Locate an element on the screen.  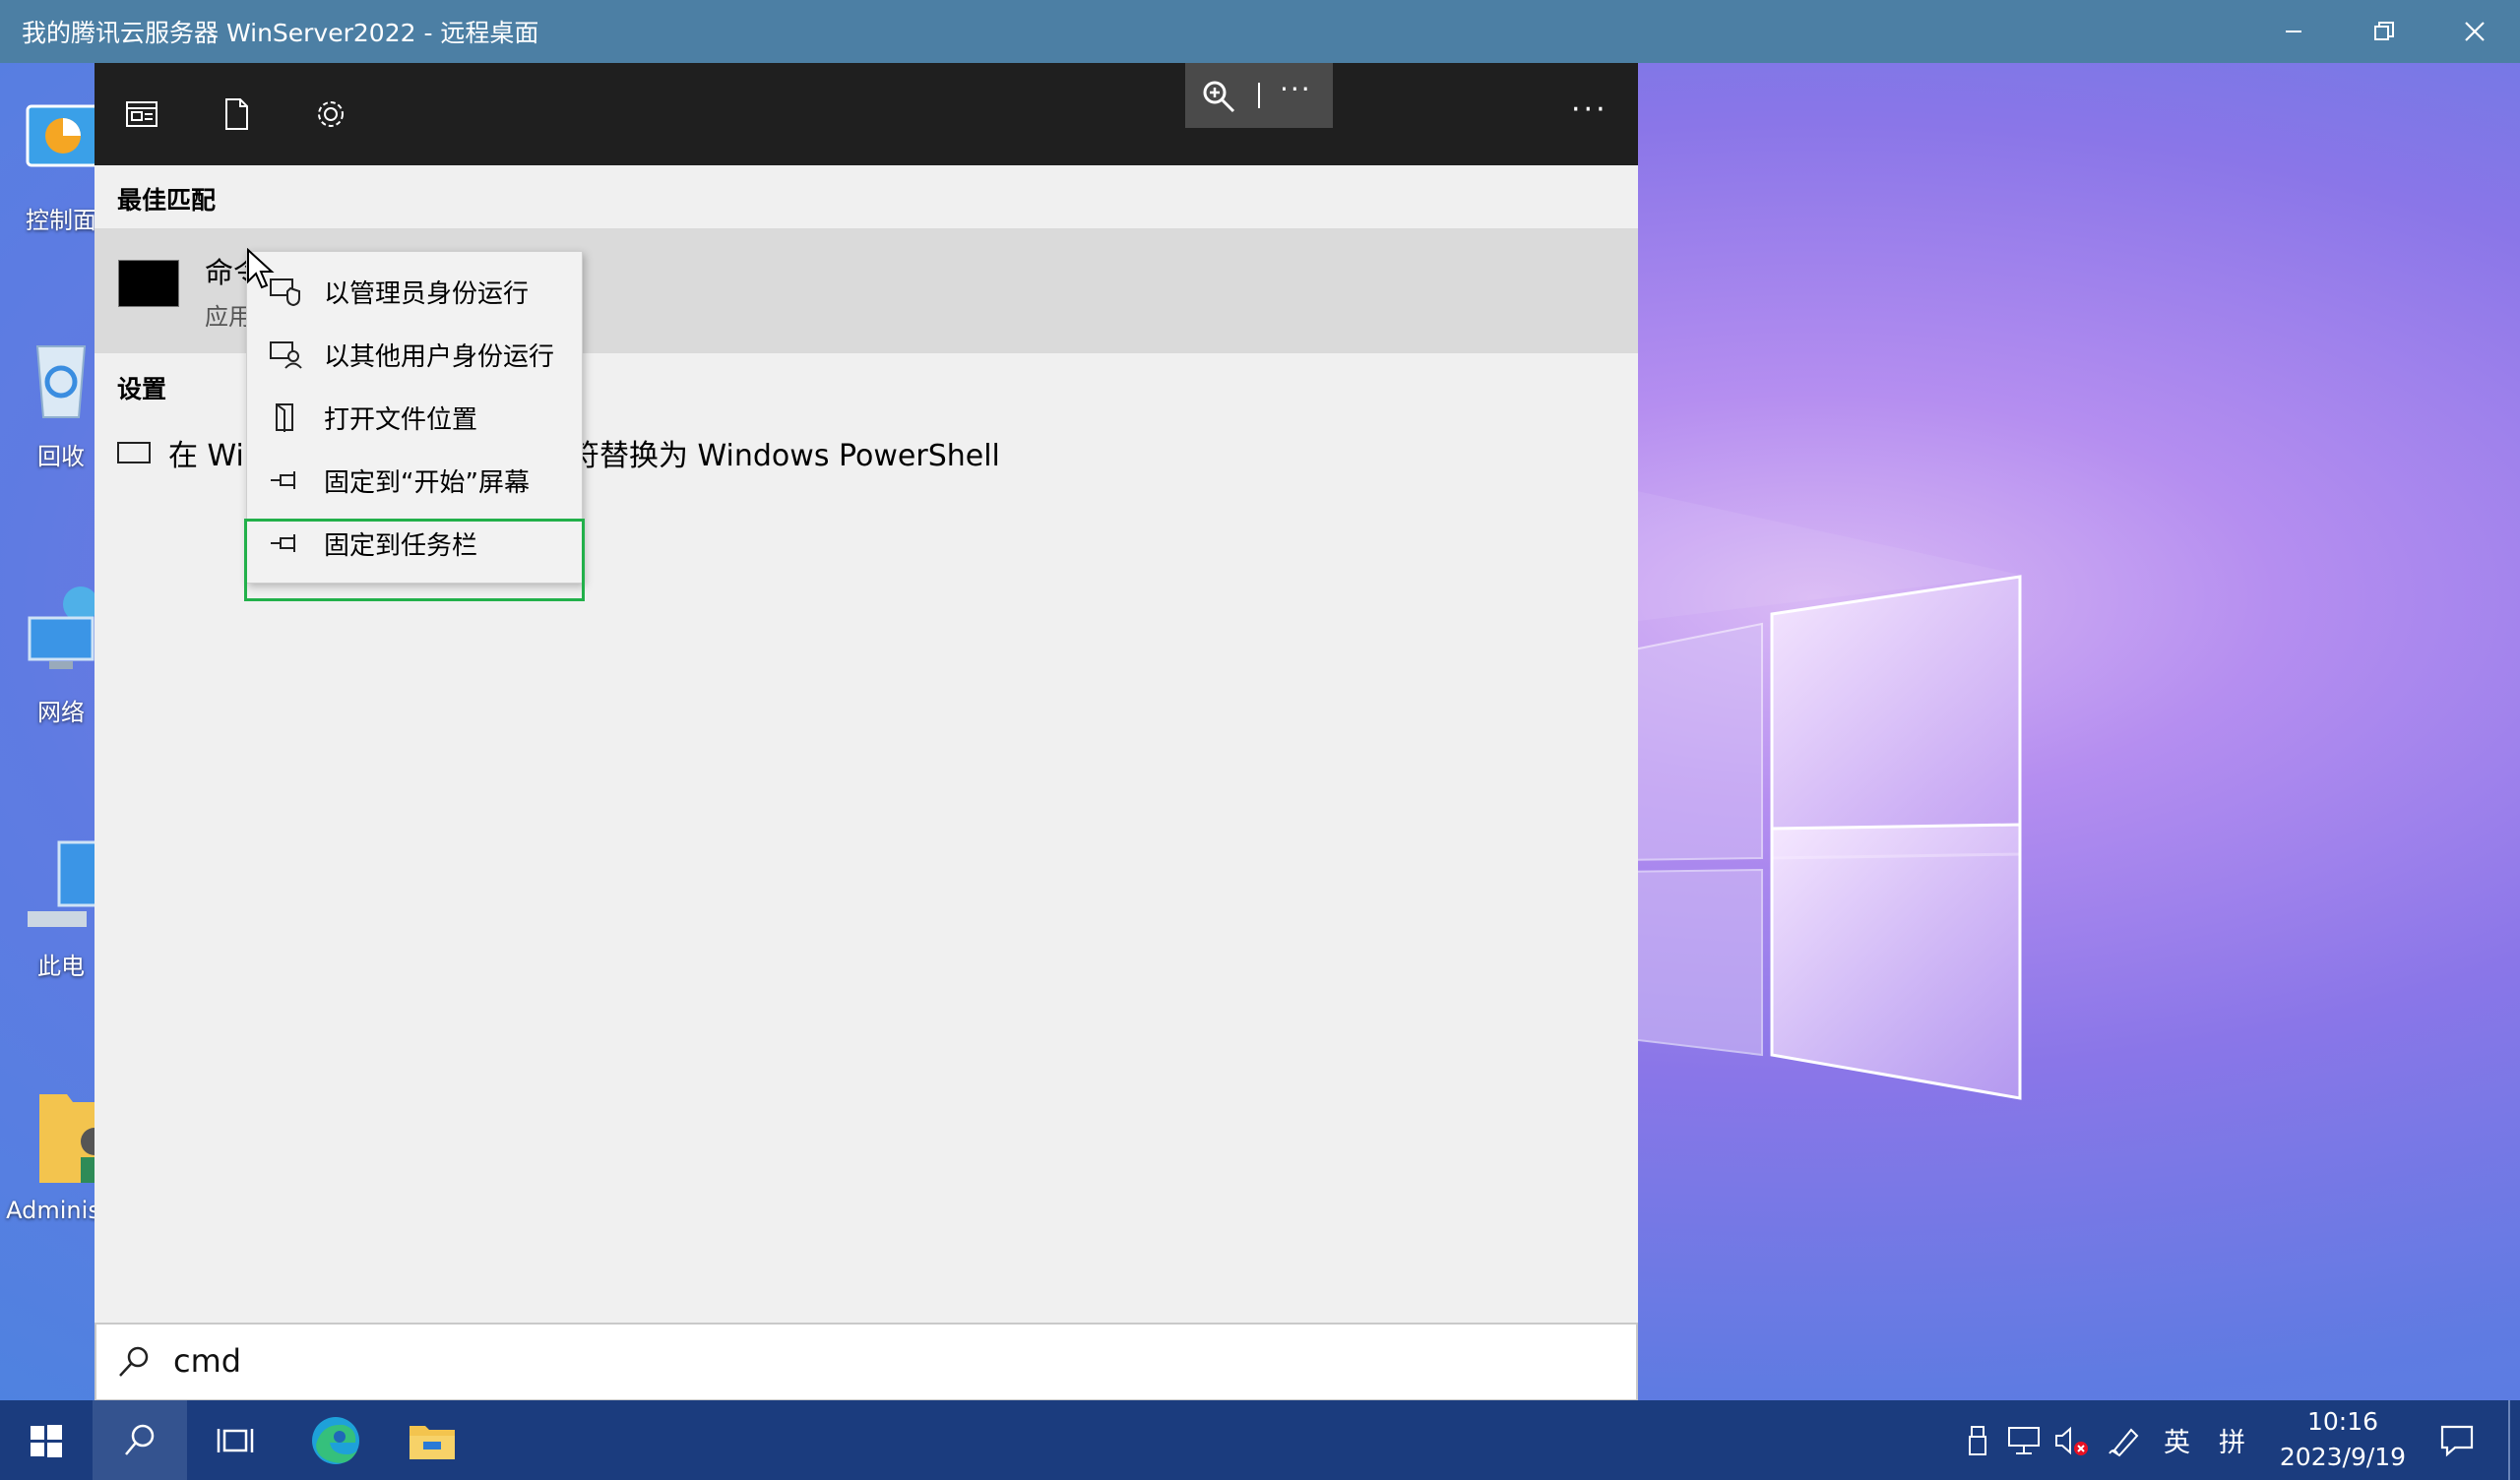
settings-gear-icon is located at coordinates (330, 114).